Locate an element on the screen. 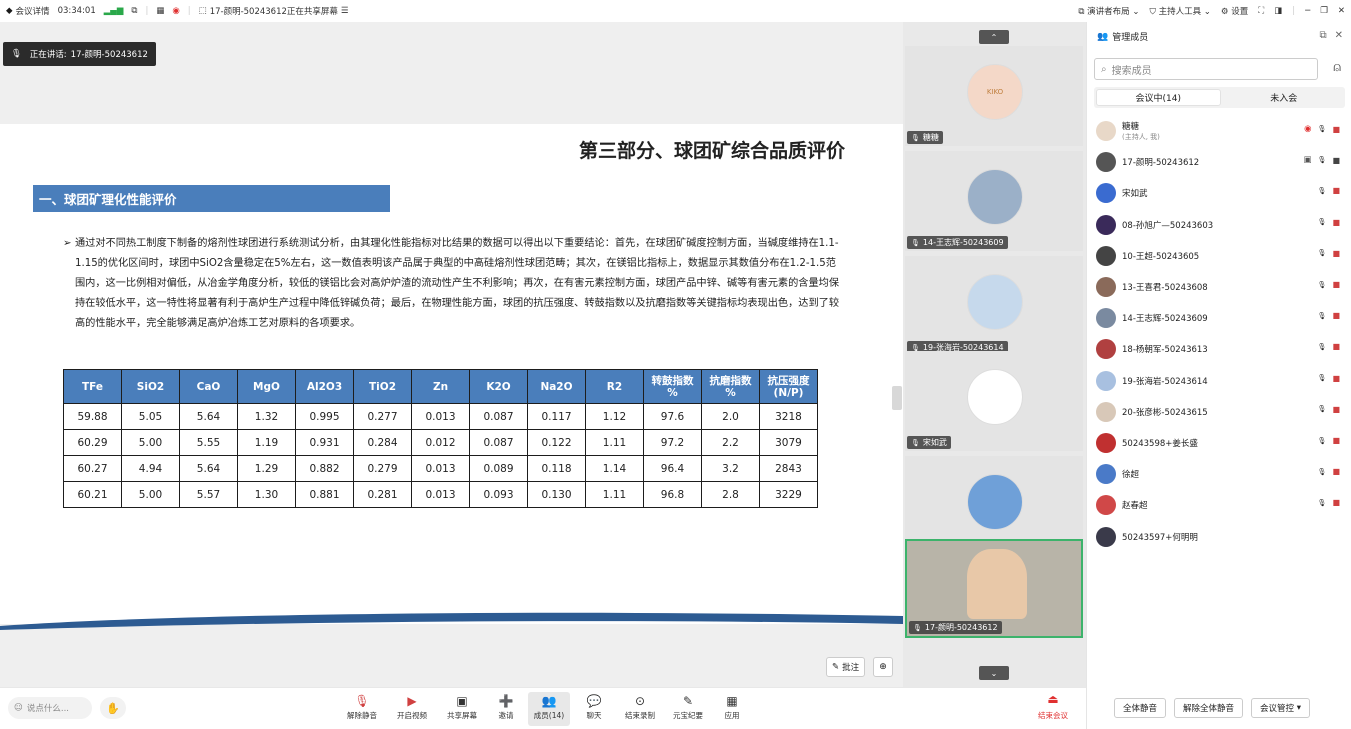 This screenshot has height=729, width=1351. member-row: 18-杨朝军-50243613 🎙 ■ is located at coordinates (1221, 349).